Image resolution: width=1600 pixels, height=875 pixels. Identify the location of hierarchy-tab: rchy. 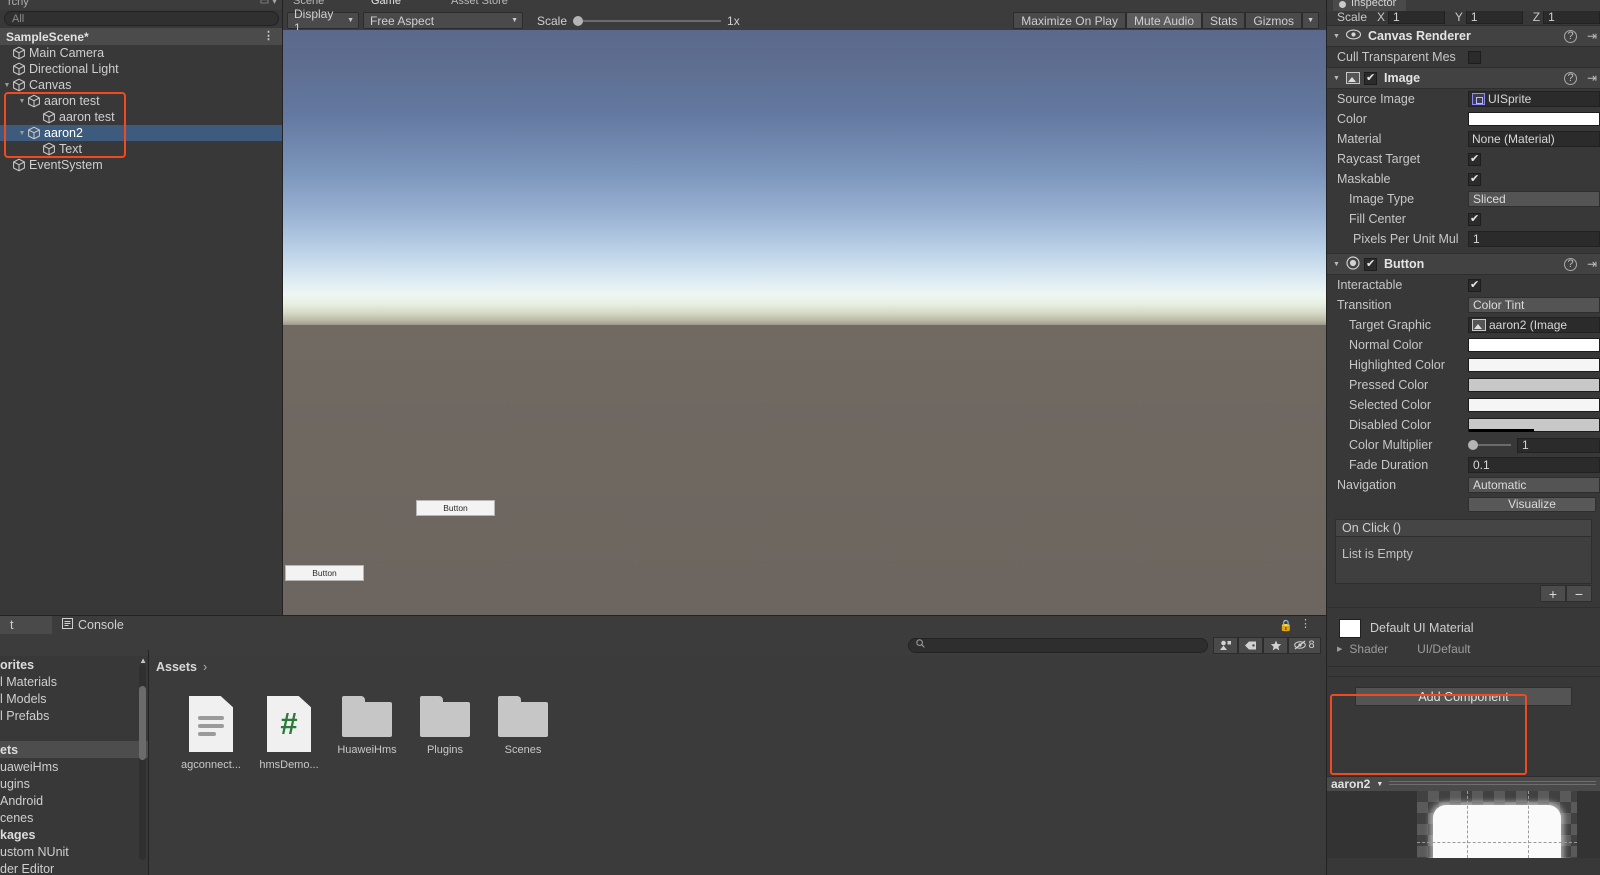
(18, 4).